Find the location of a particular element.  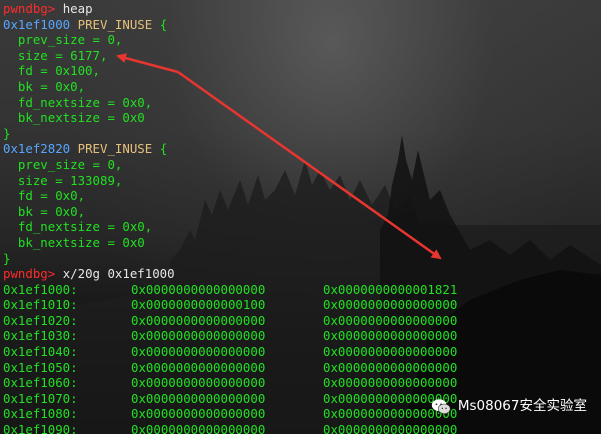

chunk-field: fd = 0x100, is located at coordinates (302, 71).